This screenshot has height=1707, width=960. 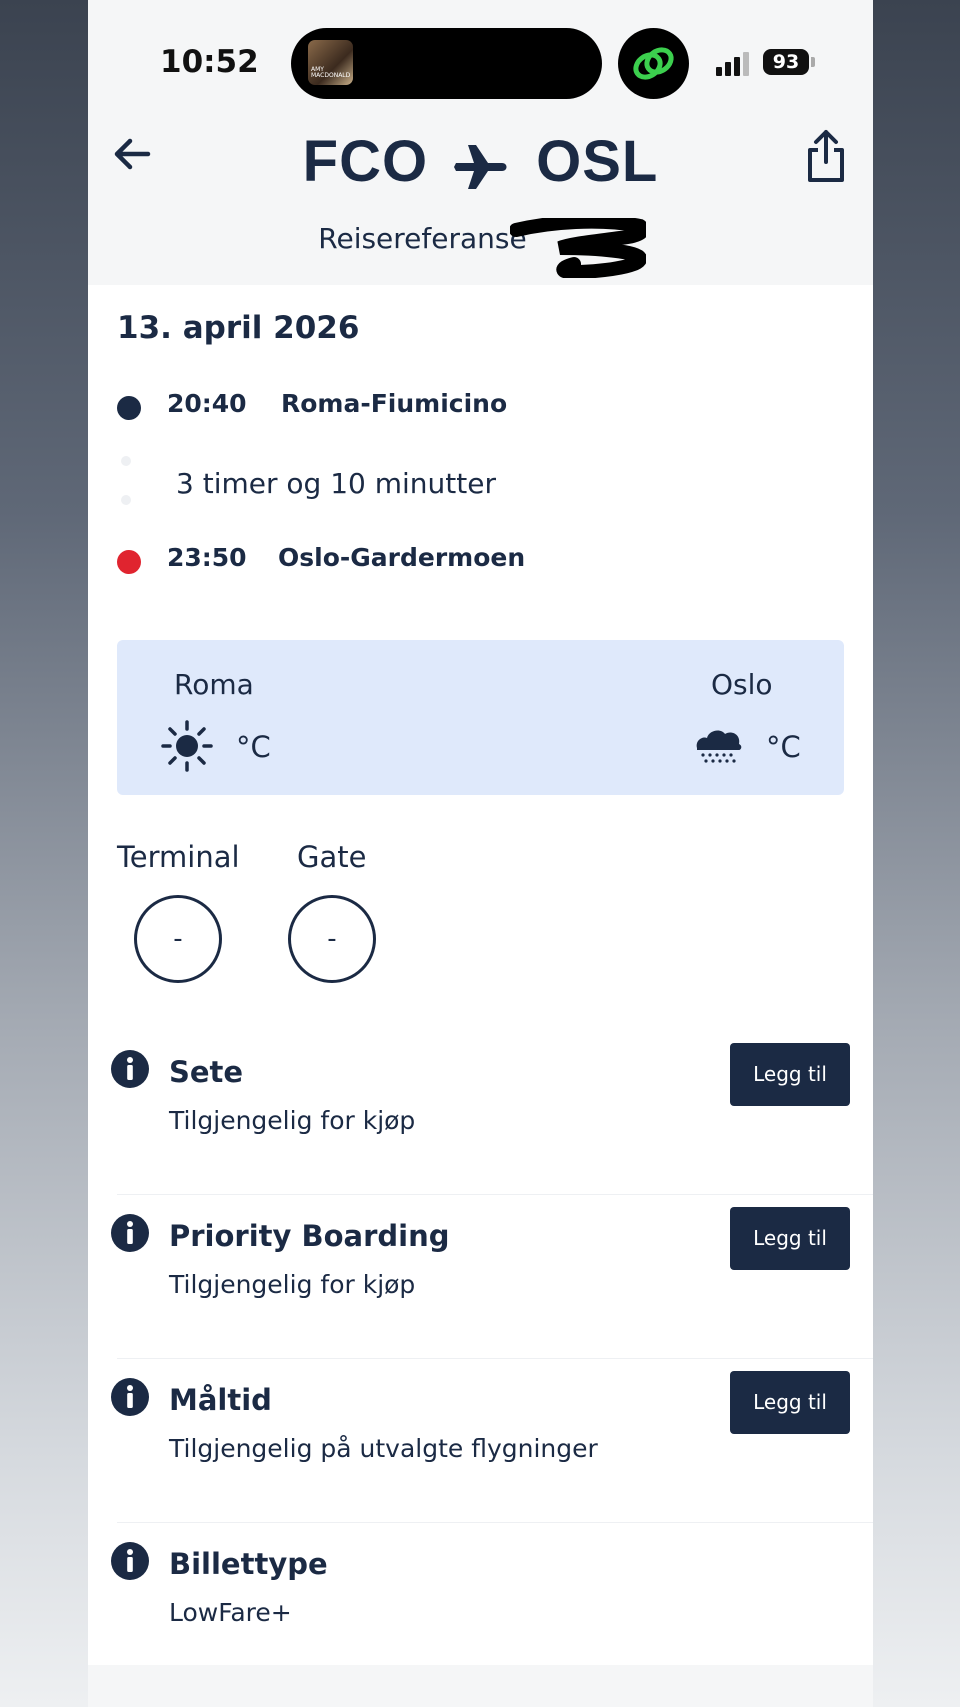 What do you see at coordinates (129, 408) in the screenshot?
I see `departure-dot` at bounding box center [129, 408].